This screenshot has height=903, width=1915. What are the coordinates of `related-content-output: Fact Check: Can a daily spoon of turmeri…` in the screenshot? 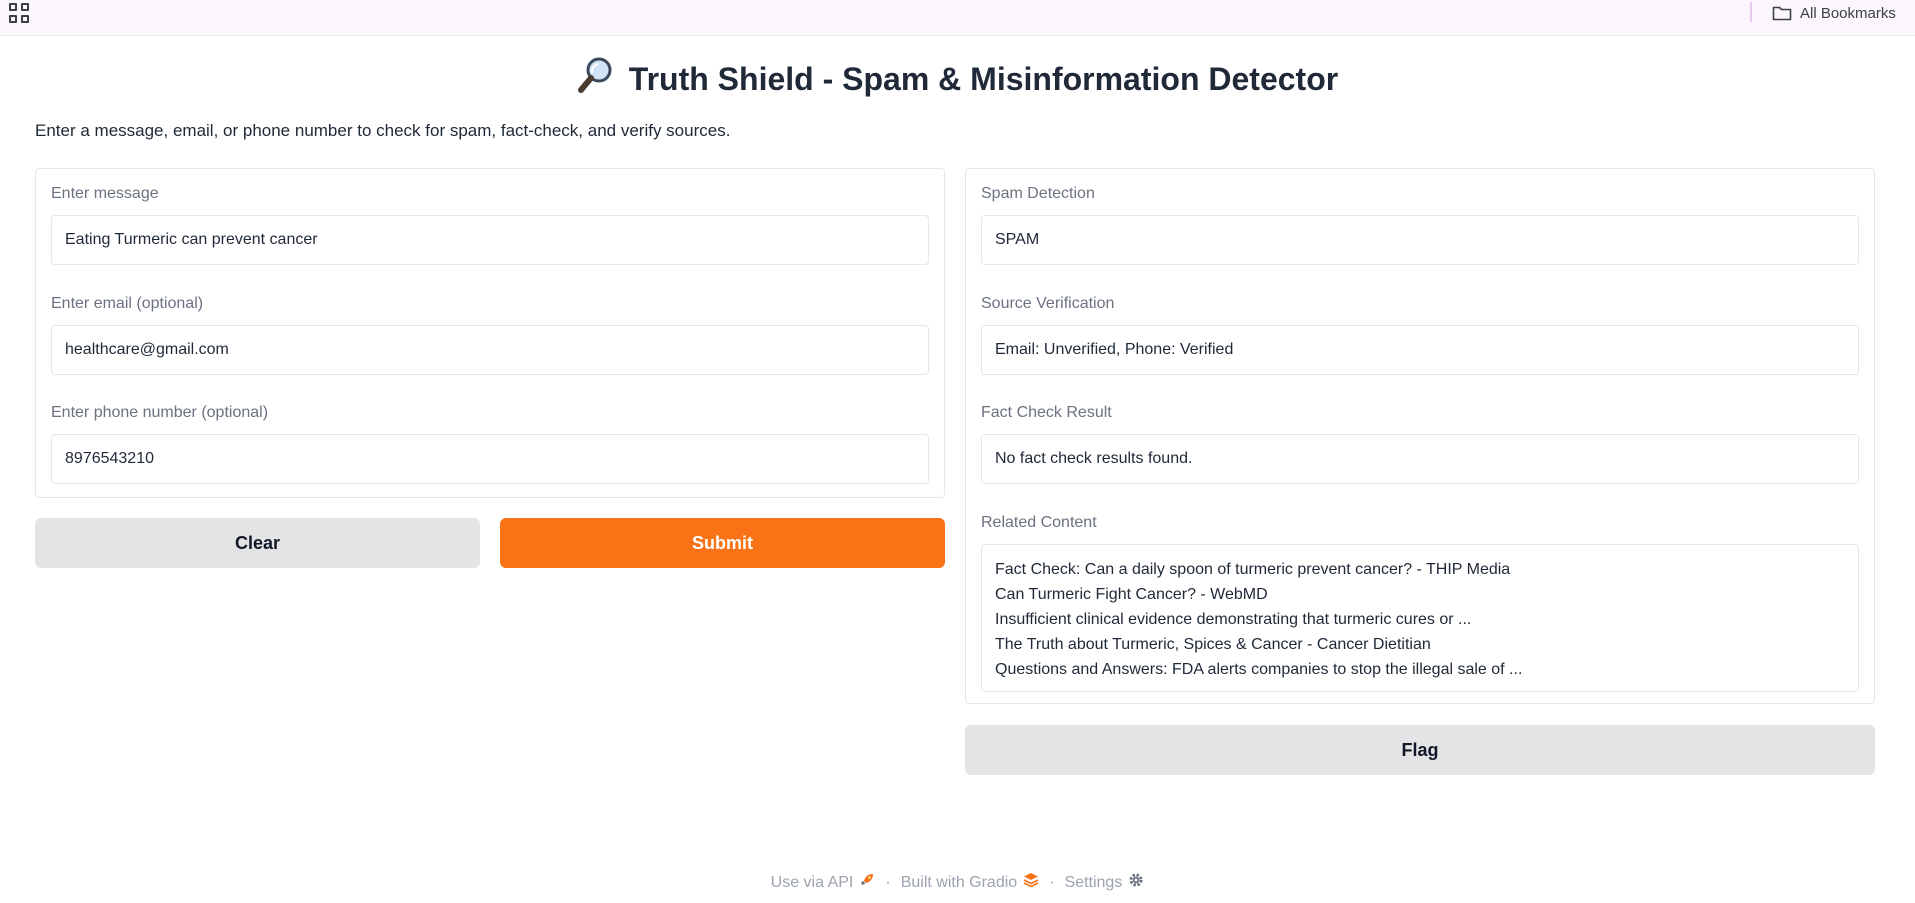 It's located at (1420, 618).